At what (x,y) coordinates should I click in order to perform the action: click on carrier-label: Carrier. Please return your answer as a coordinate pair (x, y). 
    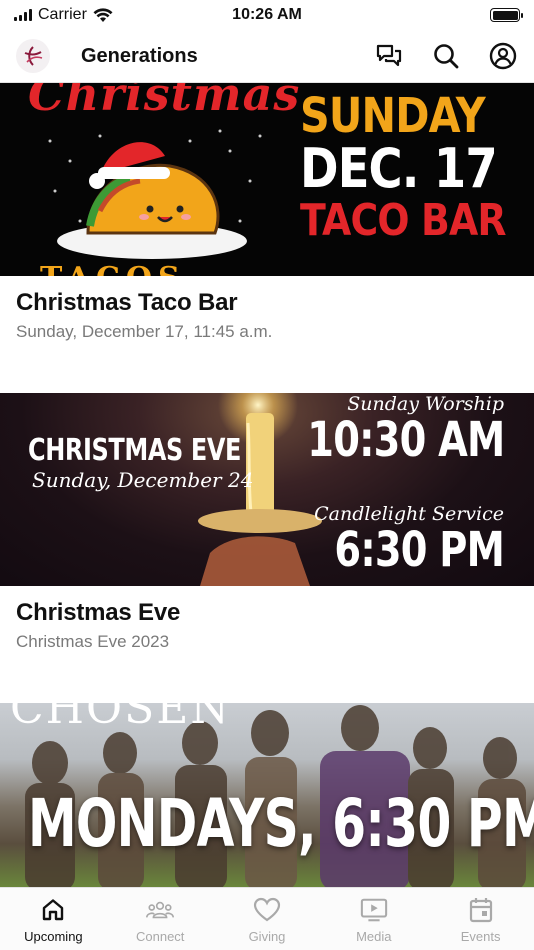
    Looking at the image, I should click on (62, 14).